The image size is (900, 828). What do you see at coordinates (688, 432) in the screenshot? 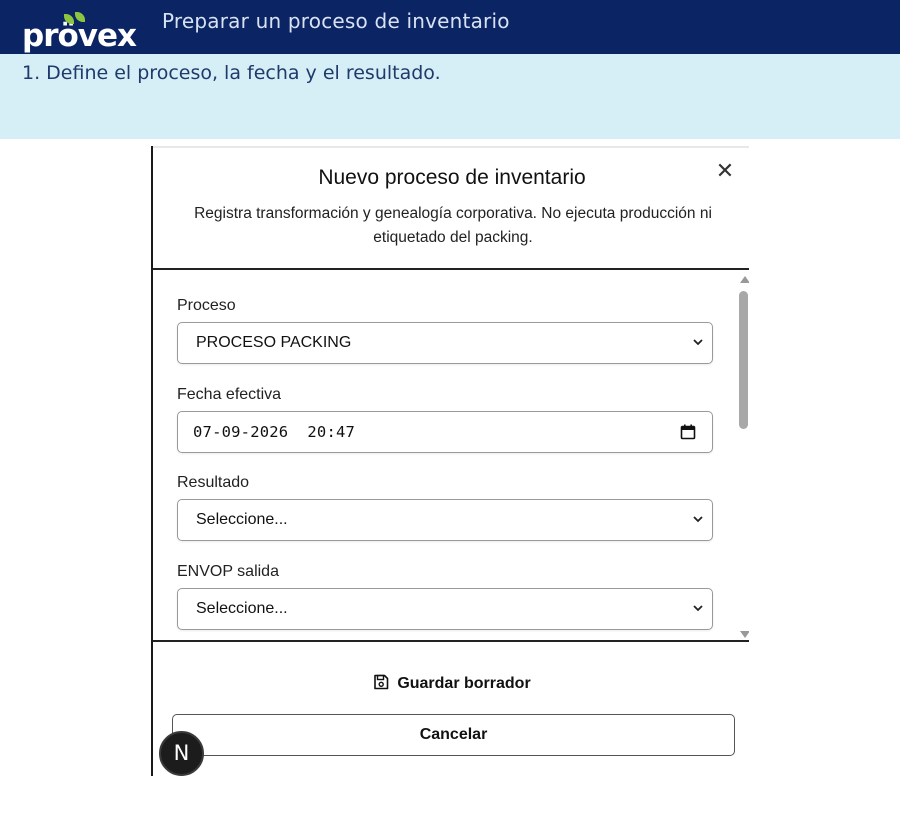
I see `calendar-icon` at bounding box center [688, 432].